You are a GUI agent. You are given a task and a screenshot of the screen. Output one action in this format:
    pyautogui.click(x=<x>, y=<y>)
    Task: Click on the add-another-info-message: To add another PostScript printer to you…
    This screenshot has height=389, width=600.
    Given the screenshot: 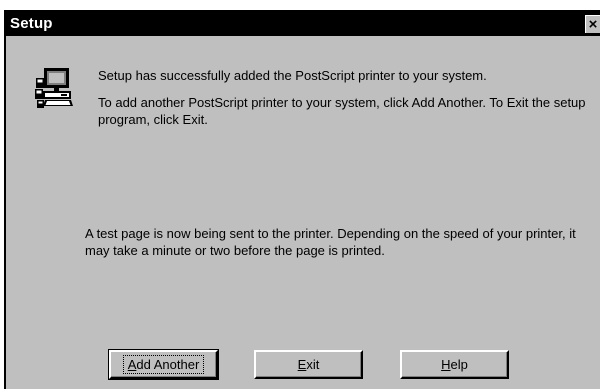 What is the action you would take?
    pyautogui.click(x=342, y=111)
    